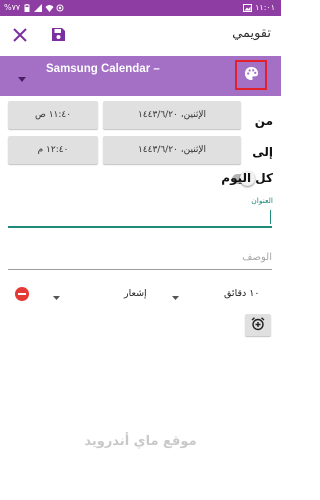 Image resolution: width=320 pixels, height=500 pixels. I want to click on app-bar: تقويمي, so click(140, 36).